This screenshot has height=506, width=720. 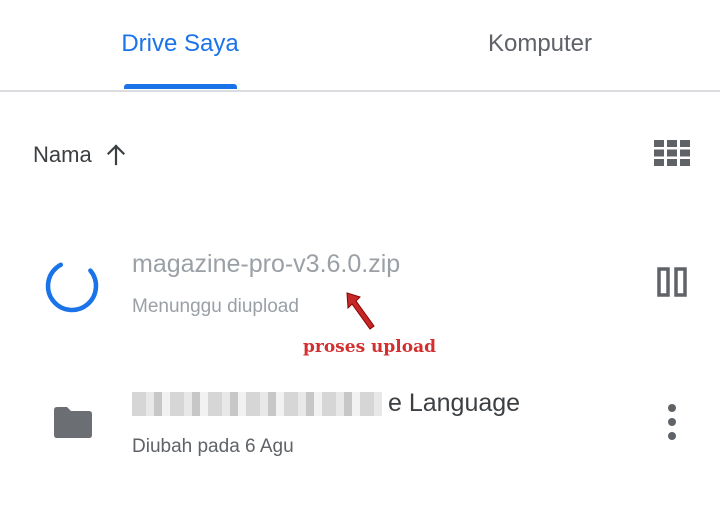 I want to click on file-name: magazine-pro-v3.6.0.zip, so click(x=266, y=264).